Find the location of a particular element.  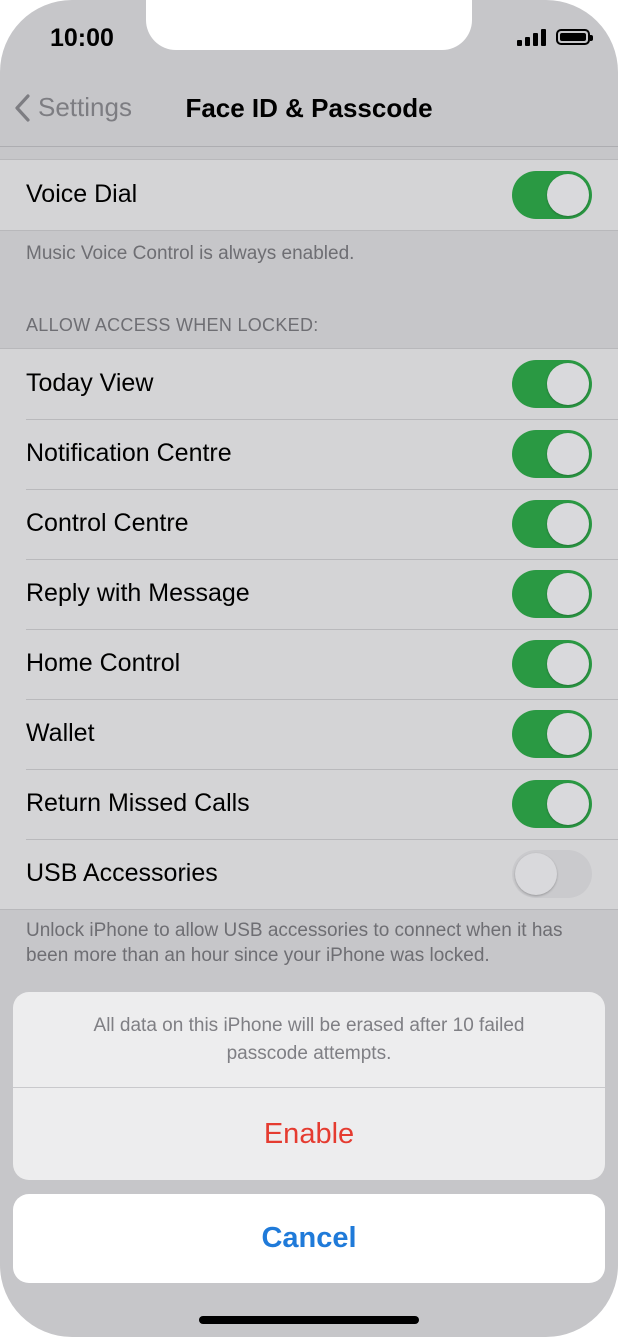

signal-icon is located at coordinates (531, 37).